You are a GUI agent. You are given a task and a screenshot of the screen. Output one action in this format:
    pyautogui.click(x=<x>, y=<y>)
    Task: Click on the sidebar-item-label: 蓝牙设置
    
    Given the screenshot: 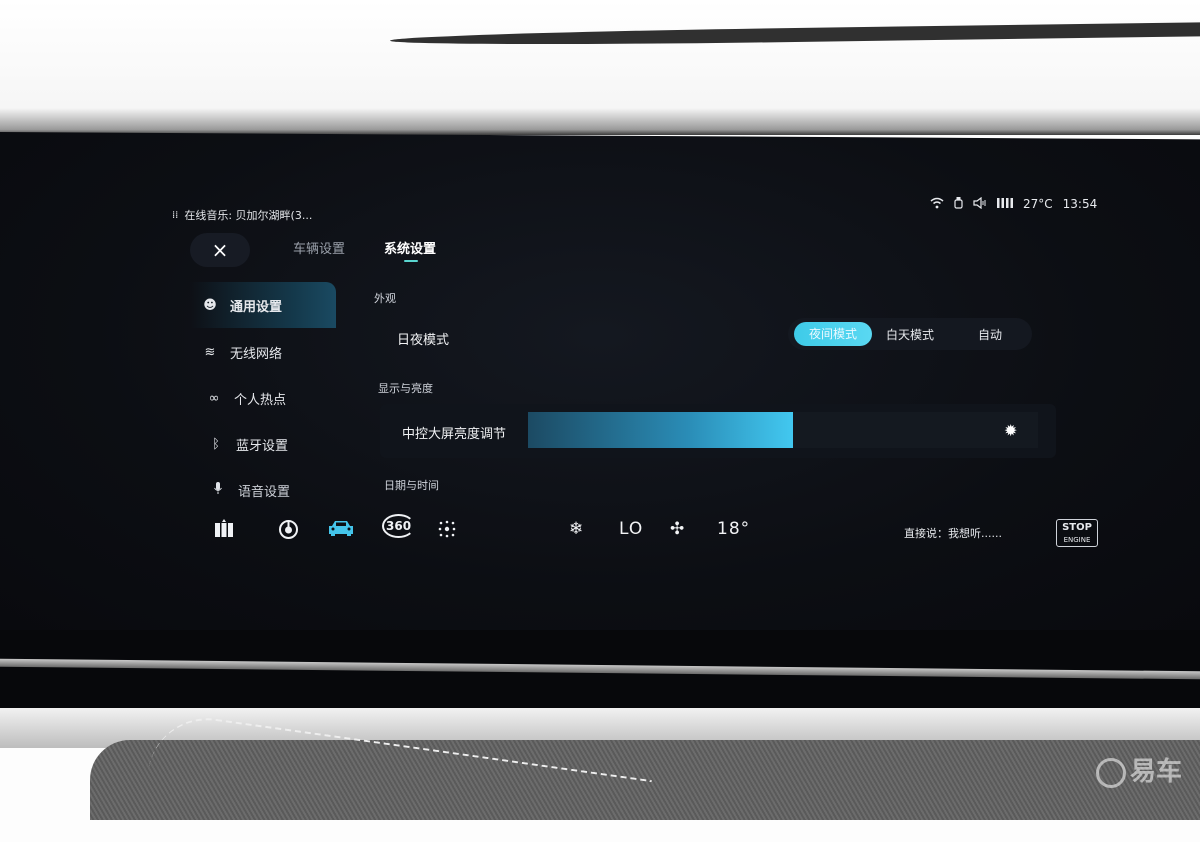 What is the action you would take?
    pyautogui.click(x=262, y=446)
    